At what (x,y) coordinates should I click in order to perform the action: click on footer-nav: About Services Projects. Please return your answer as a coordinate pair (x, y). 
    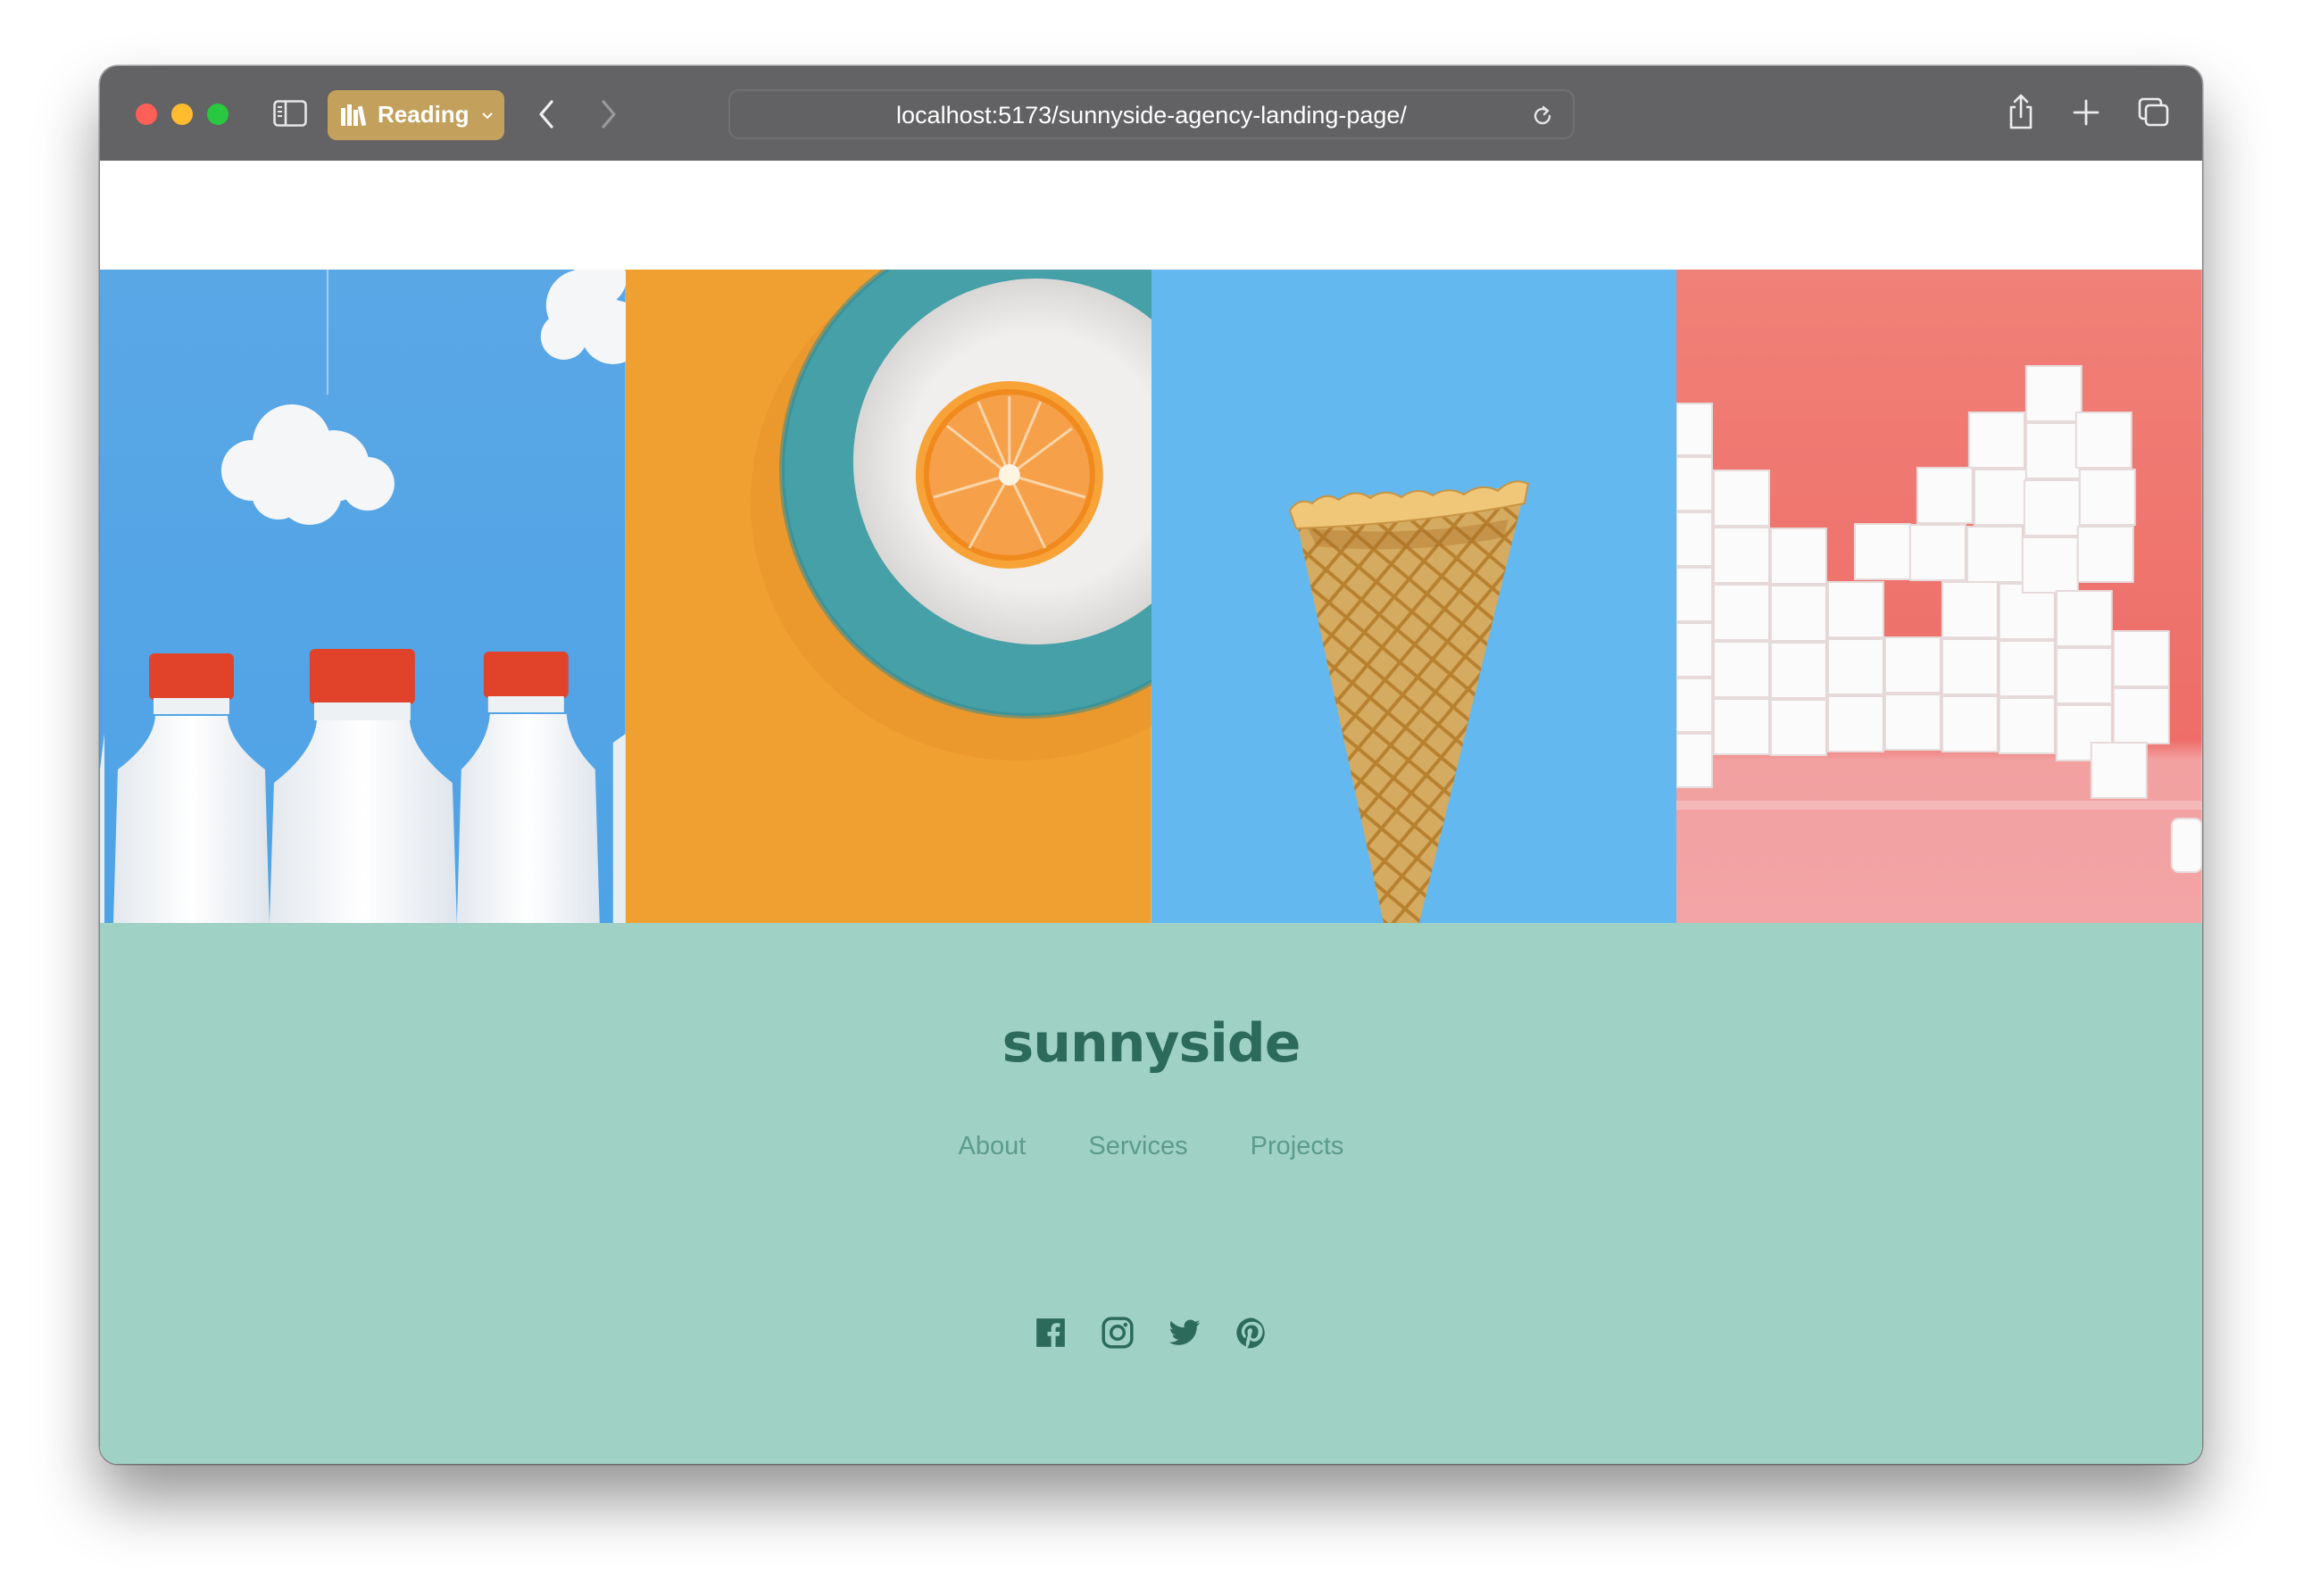
    Looking at the image, I should click on (1151, 1146).